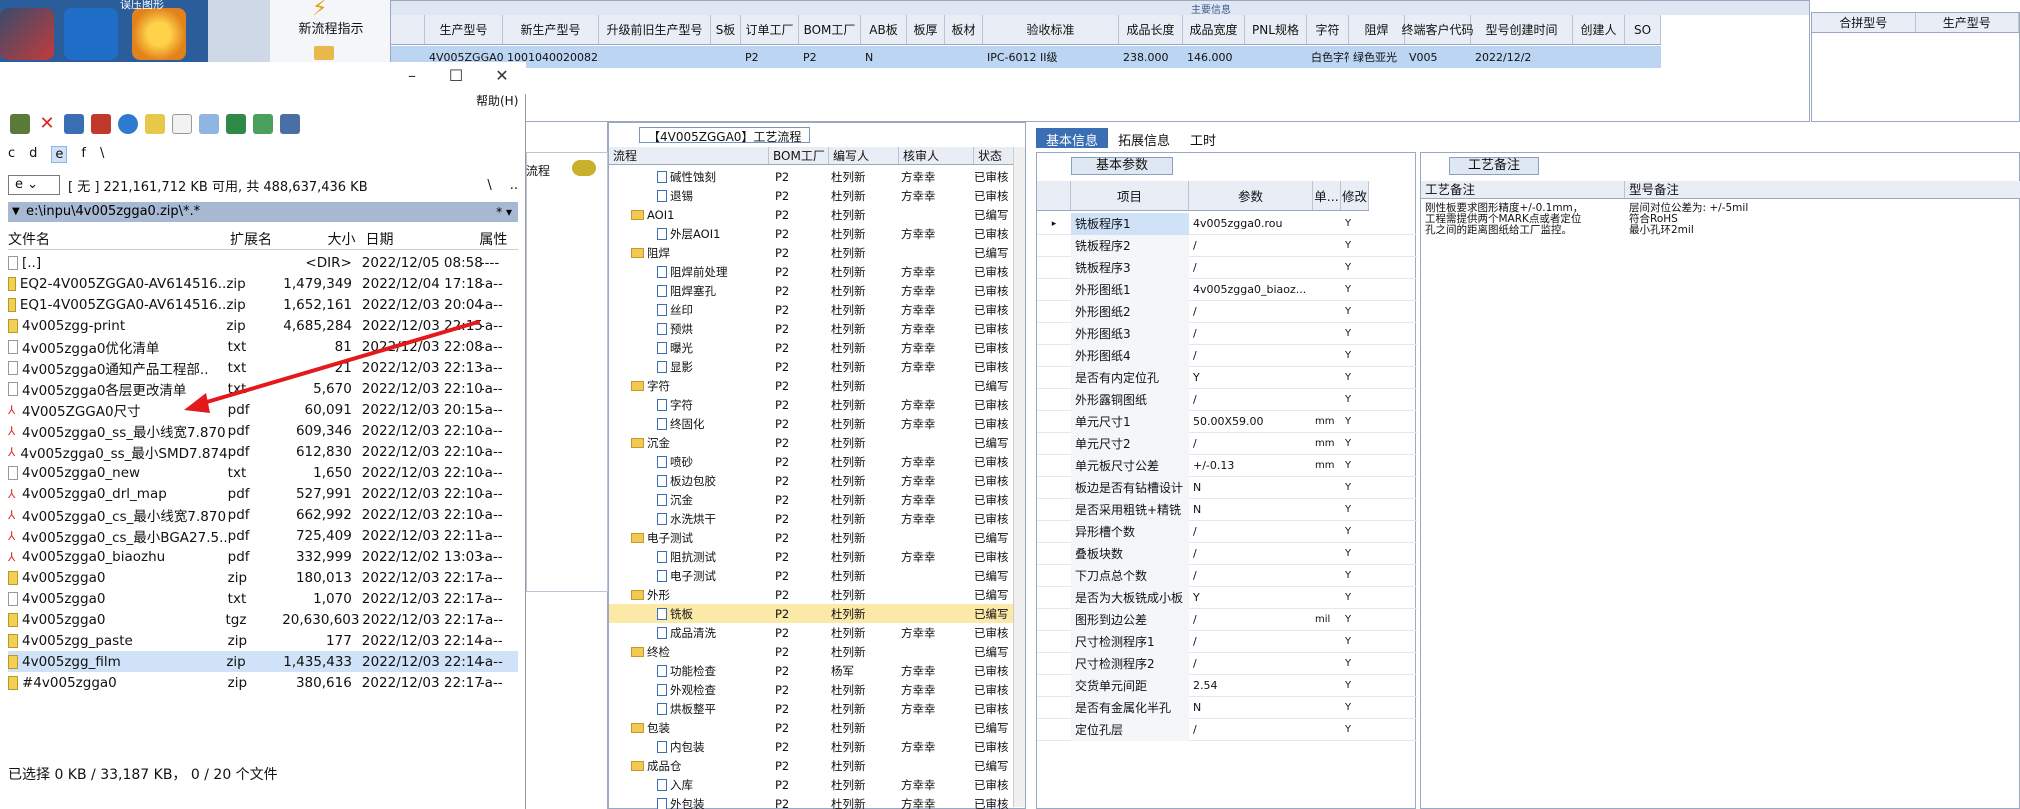 Image resolution: width=2020 pixels, height=809 pixels. I want to click on desktop-app-icon, so click(27, 34).